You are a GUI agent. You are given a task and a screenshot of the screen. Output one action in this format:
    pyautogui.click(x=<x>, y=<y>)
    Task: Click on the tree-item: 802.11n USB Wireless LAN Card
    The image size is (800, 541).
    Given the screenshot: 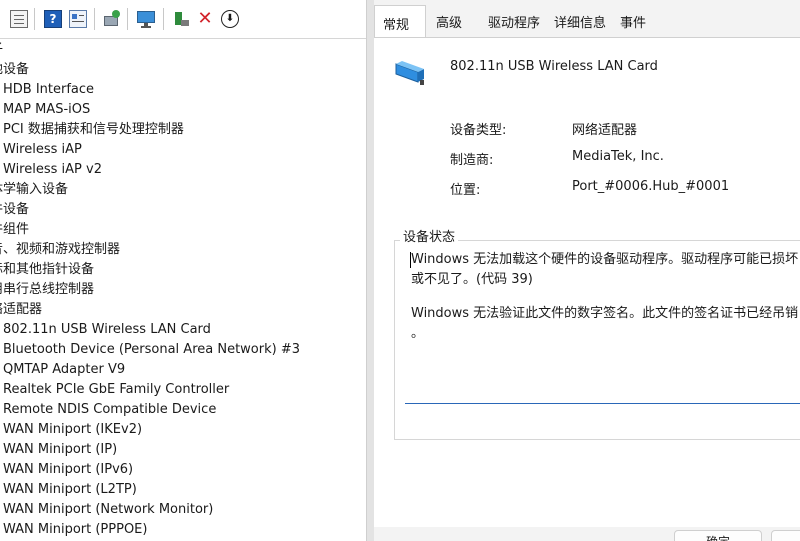 What is the action you would take?
    pyautogui.click(x=107, y=330)
    